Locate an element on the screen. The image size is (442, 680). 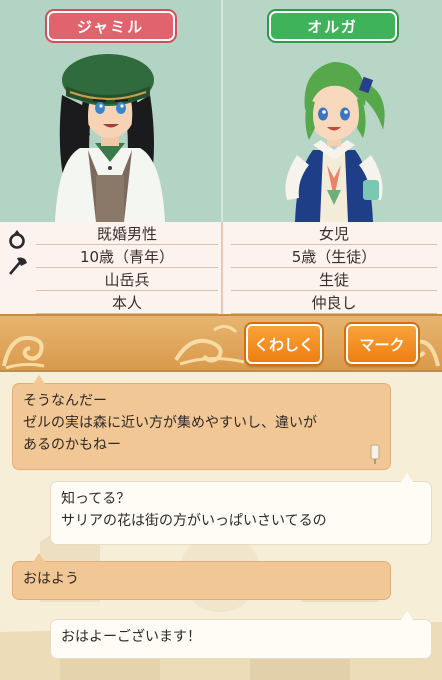
left-age: 10歳（青年） is located at coordinates (127, 256).